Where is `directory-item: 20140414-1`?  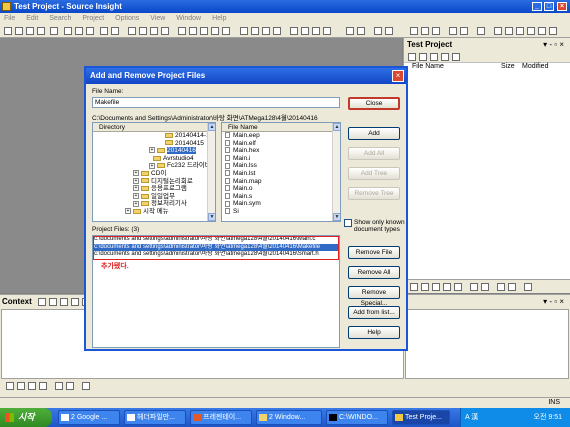 directory-item: 20140414-1 is located at coordinates (154, 136).